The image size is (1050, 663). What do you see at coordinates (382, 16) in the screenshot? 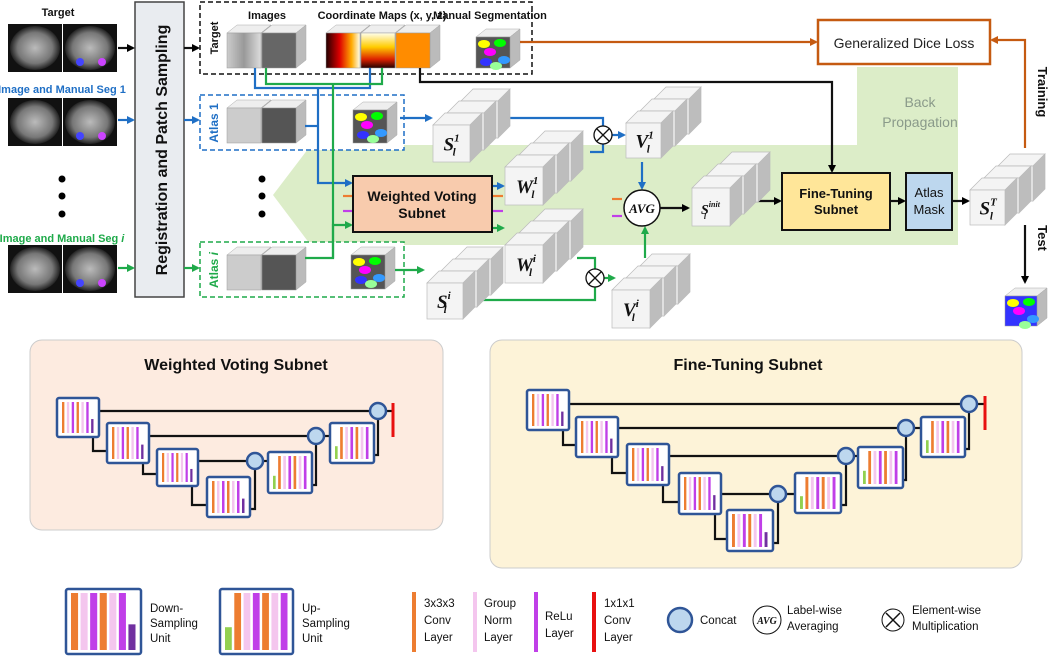
I see `coord-maps-label: Coordinate Maps (x, y, z)` at bounding box center [382, 16].